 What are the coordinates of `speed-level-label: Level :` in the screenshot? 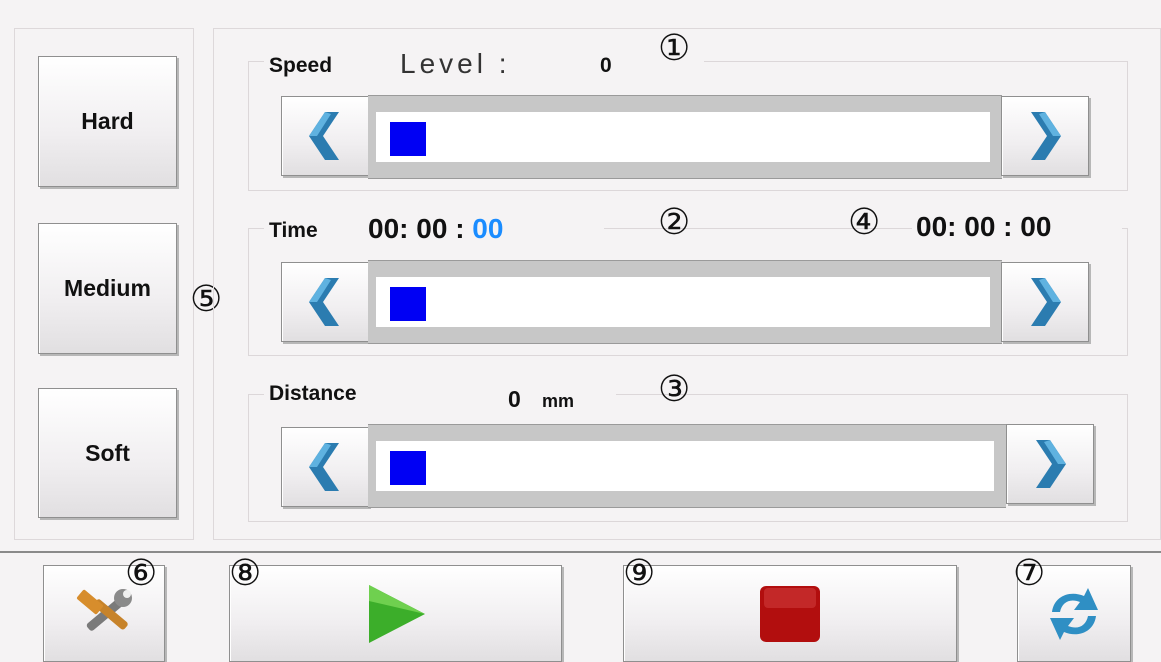 It's located at (455, 63).